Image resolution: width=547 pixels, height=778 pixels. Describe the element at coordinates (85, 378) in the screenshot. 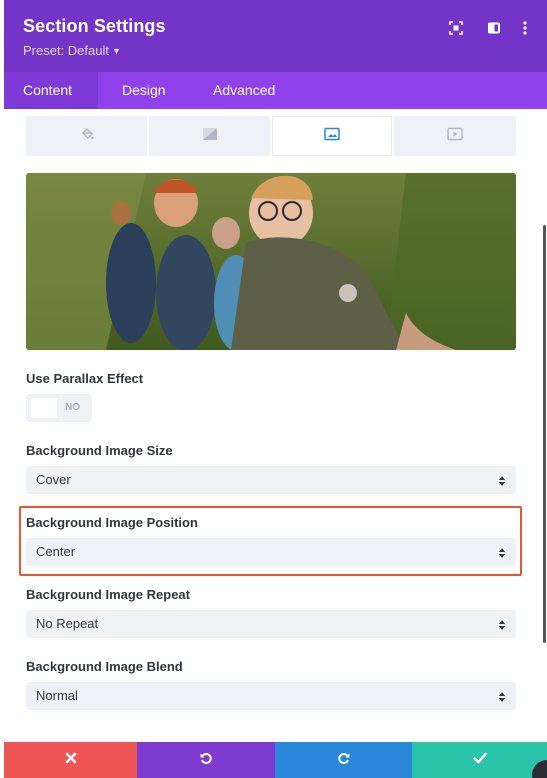

I see `parallax-label: Use Parallax Effect` at that location.